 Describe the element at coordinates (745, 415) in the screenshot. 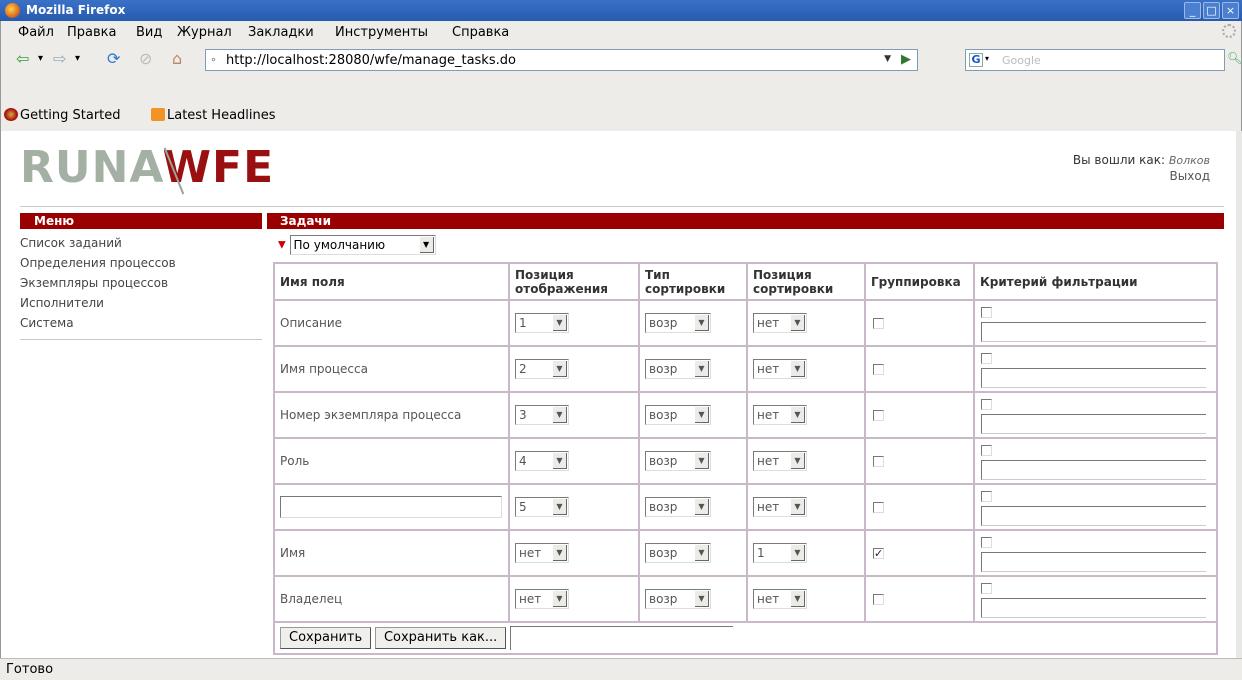

I see `table-row: Номер экземпляра процесса 3 ▼ возр ▼ нет ▼` at that location.